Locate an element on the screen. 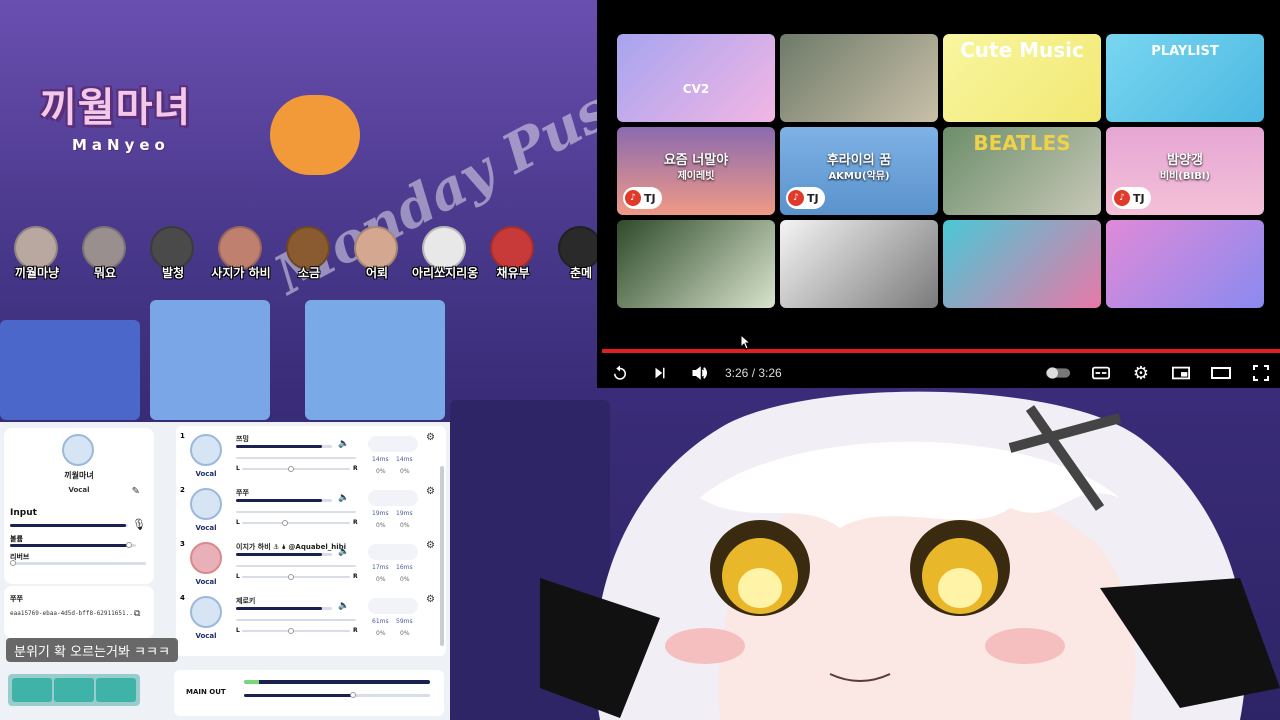  main-out-slider is located at coordinates (337, 695).